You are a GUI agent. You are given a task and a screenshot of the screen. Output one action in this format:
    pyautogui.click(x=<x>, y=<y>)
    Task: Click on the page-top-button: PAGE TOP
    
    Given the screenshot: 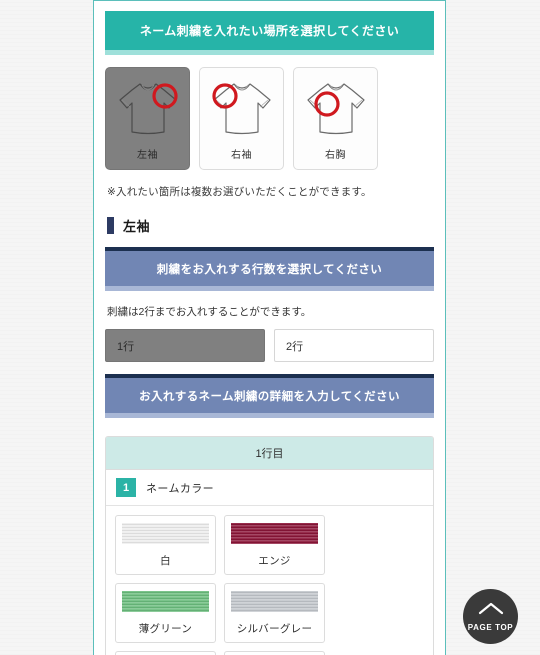 What is the action you would take?
    pyautogui.click(x=490, y=616)
    